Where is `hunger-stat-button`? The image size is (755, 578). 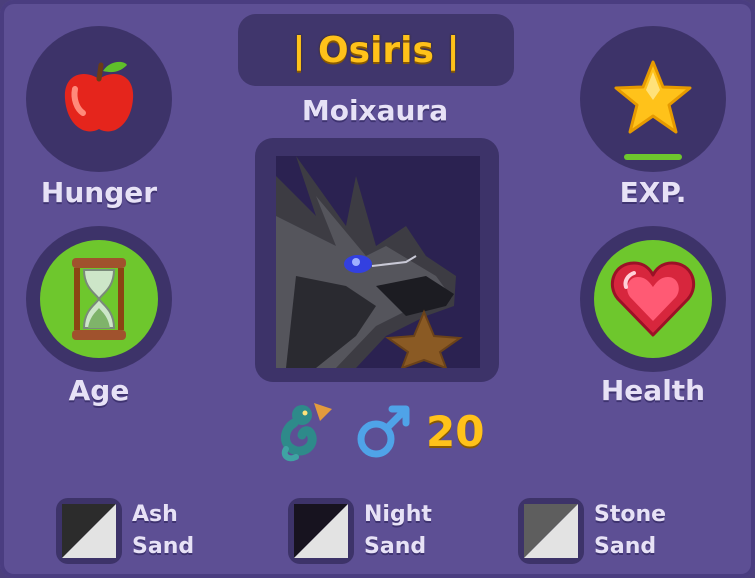 hunger-stat-button is located at coordinates (99, 99).